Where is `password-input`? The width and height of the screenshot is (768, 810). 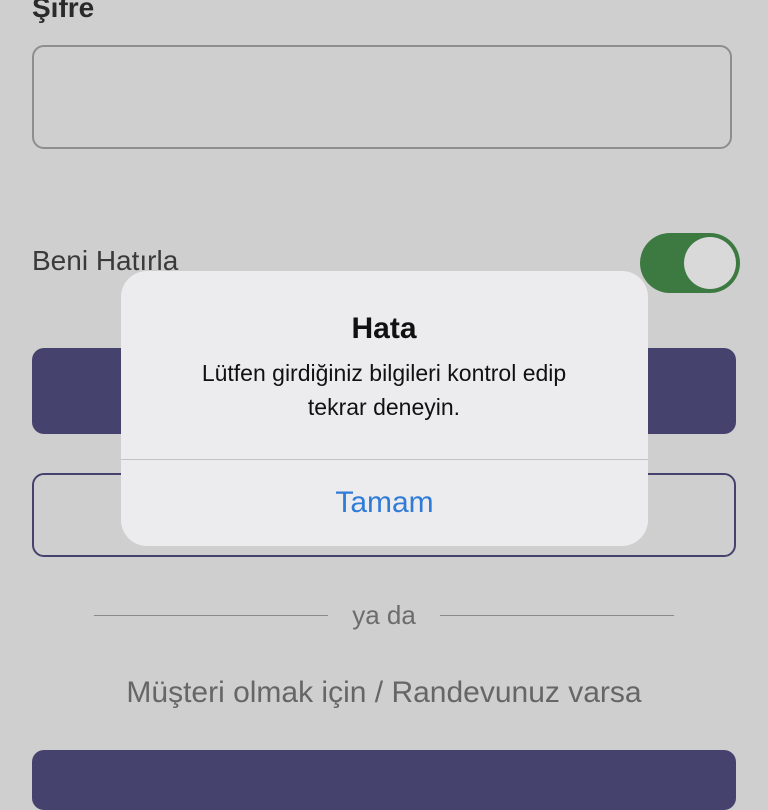 password-input is located at coordinates (382, 97).